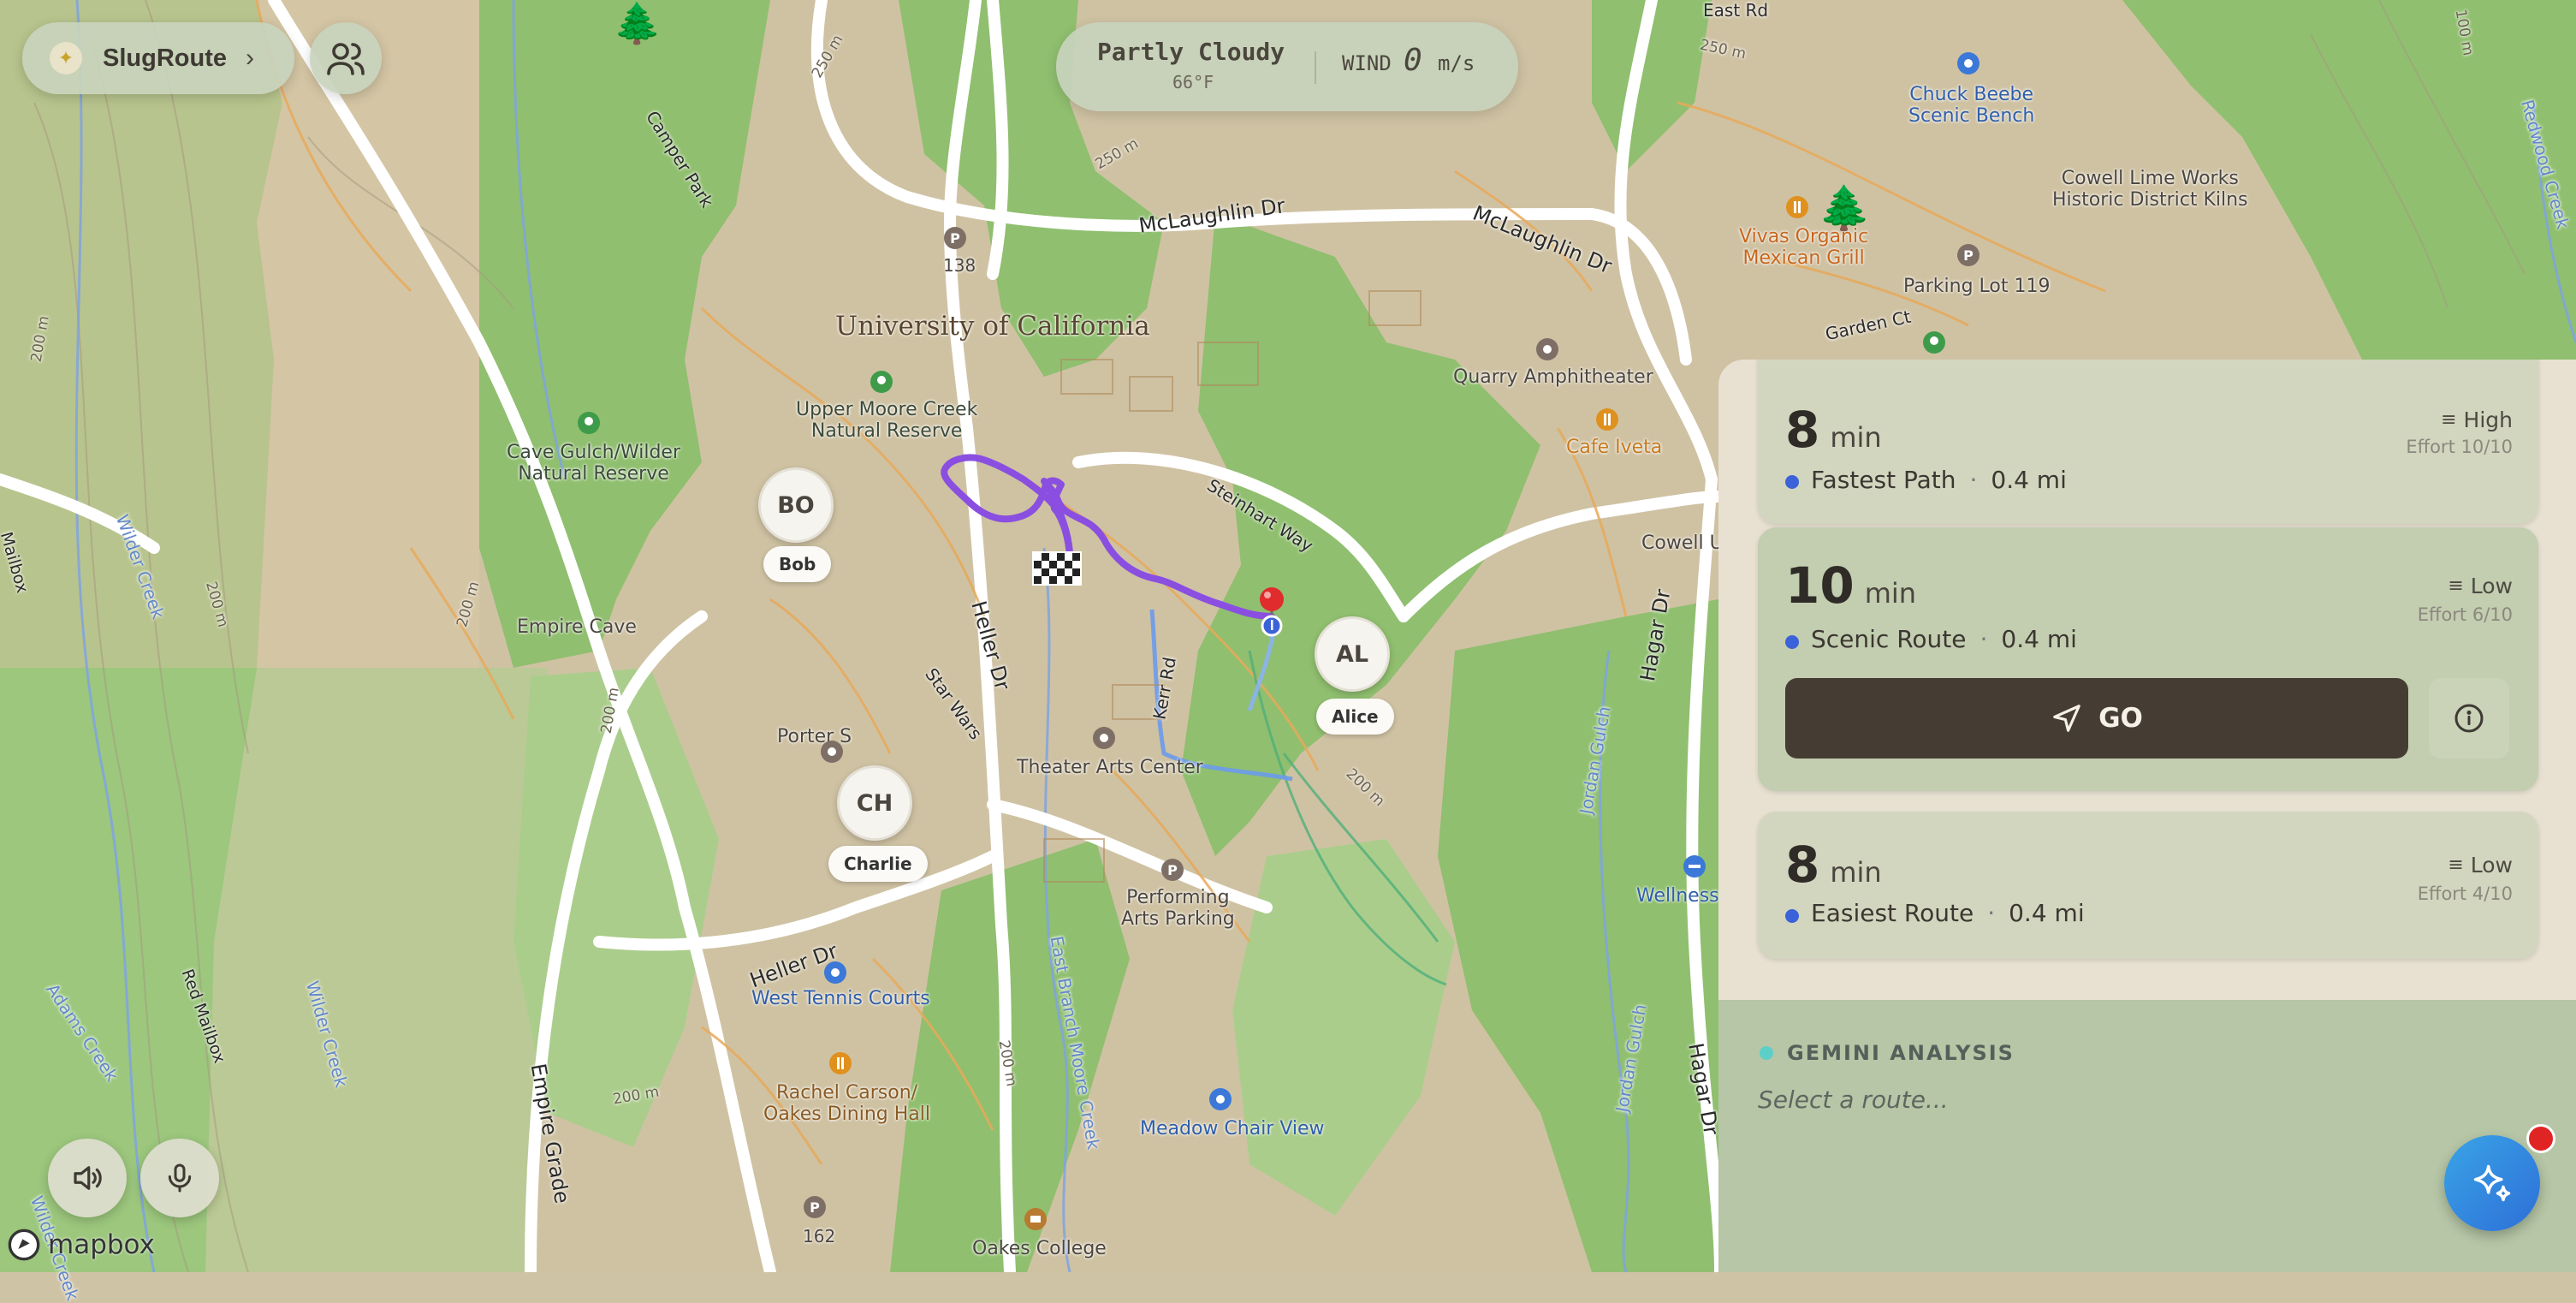 Image resolution: width=2576 pixels, height=1303 pixels. What do you see at coordinates (1035, 1219) in the screenshot?
I see `college-icon` at bounding box center [1035, 1219].